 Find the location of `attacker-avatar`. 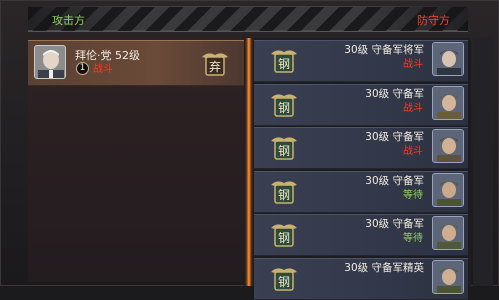

attacker-avatar is located at coordinates (50, 62).